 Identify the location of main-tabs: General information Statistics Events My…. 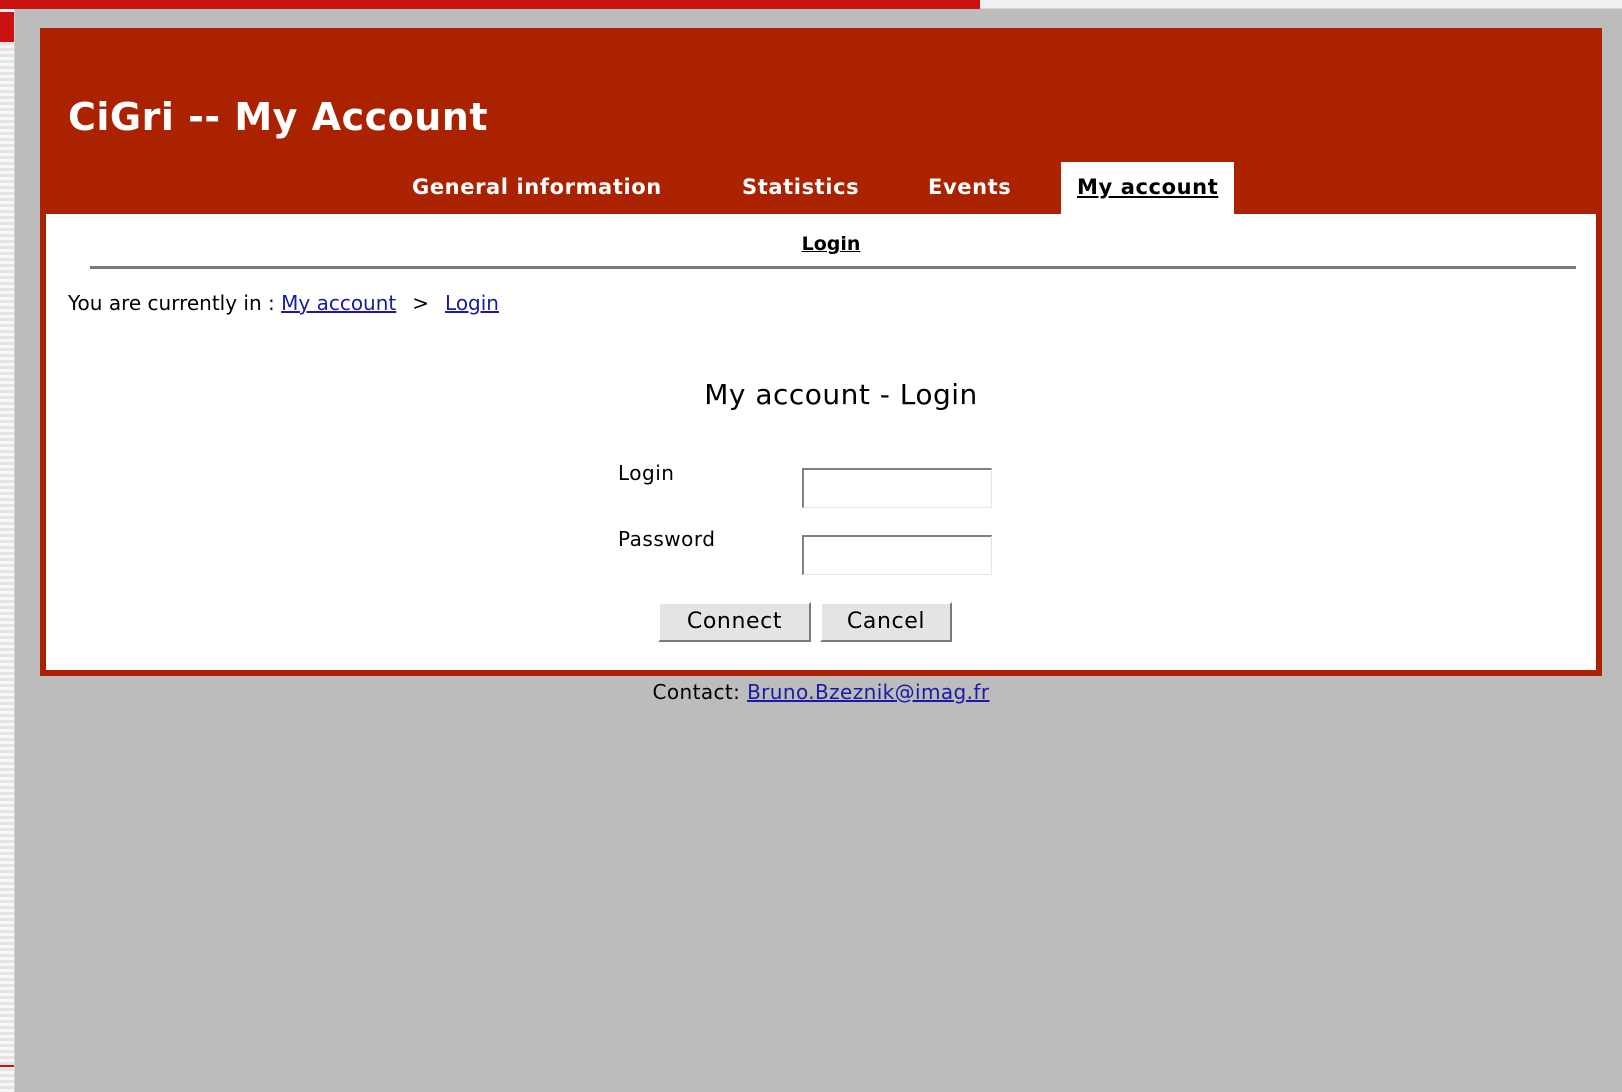
(821, 188).